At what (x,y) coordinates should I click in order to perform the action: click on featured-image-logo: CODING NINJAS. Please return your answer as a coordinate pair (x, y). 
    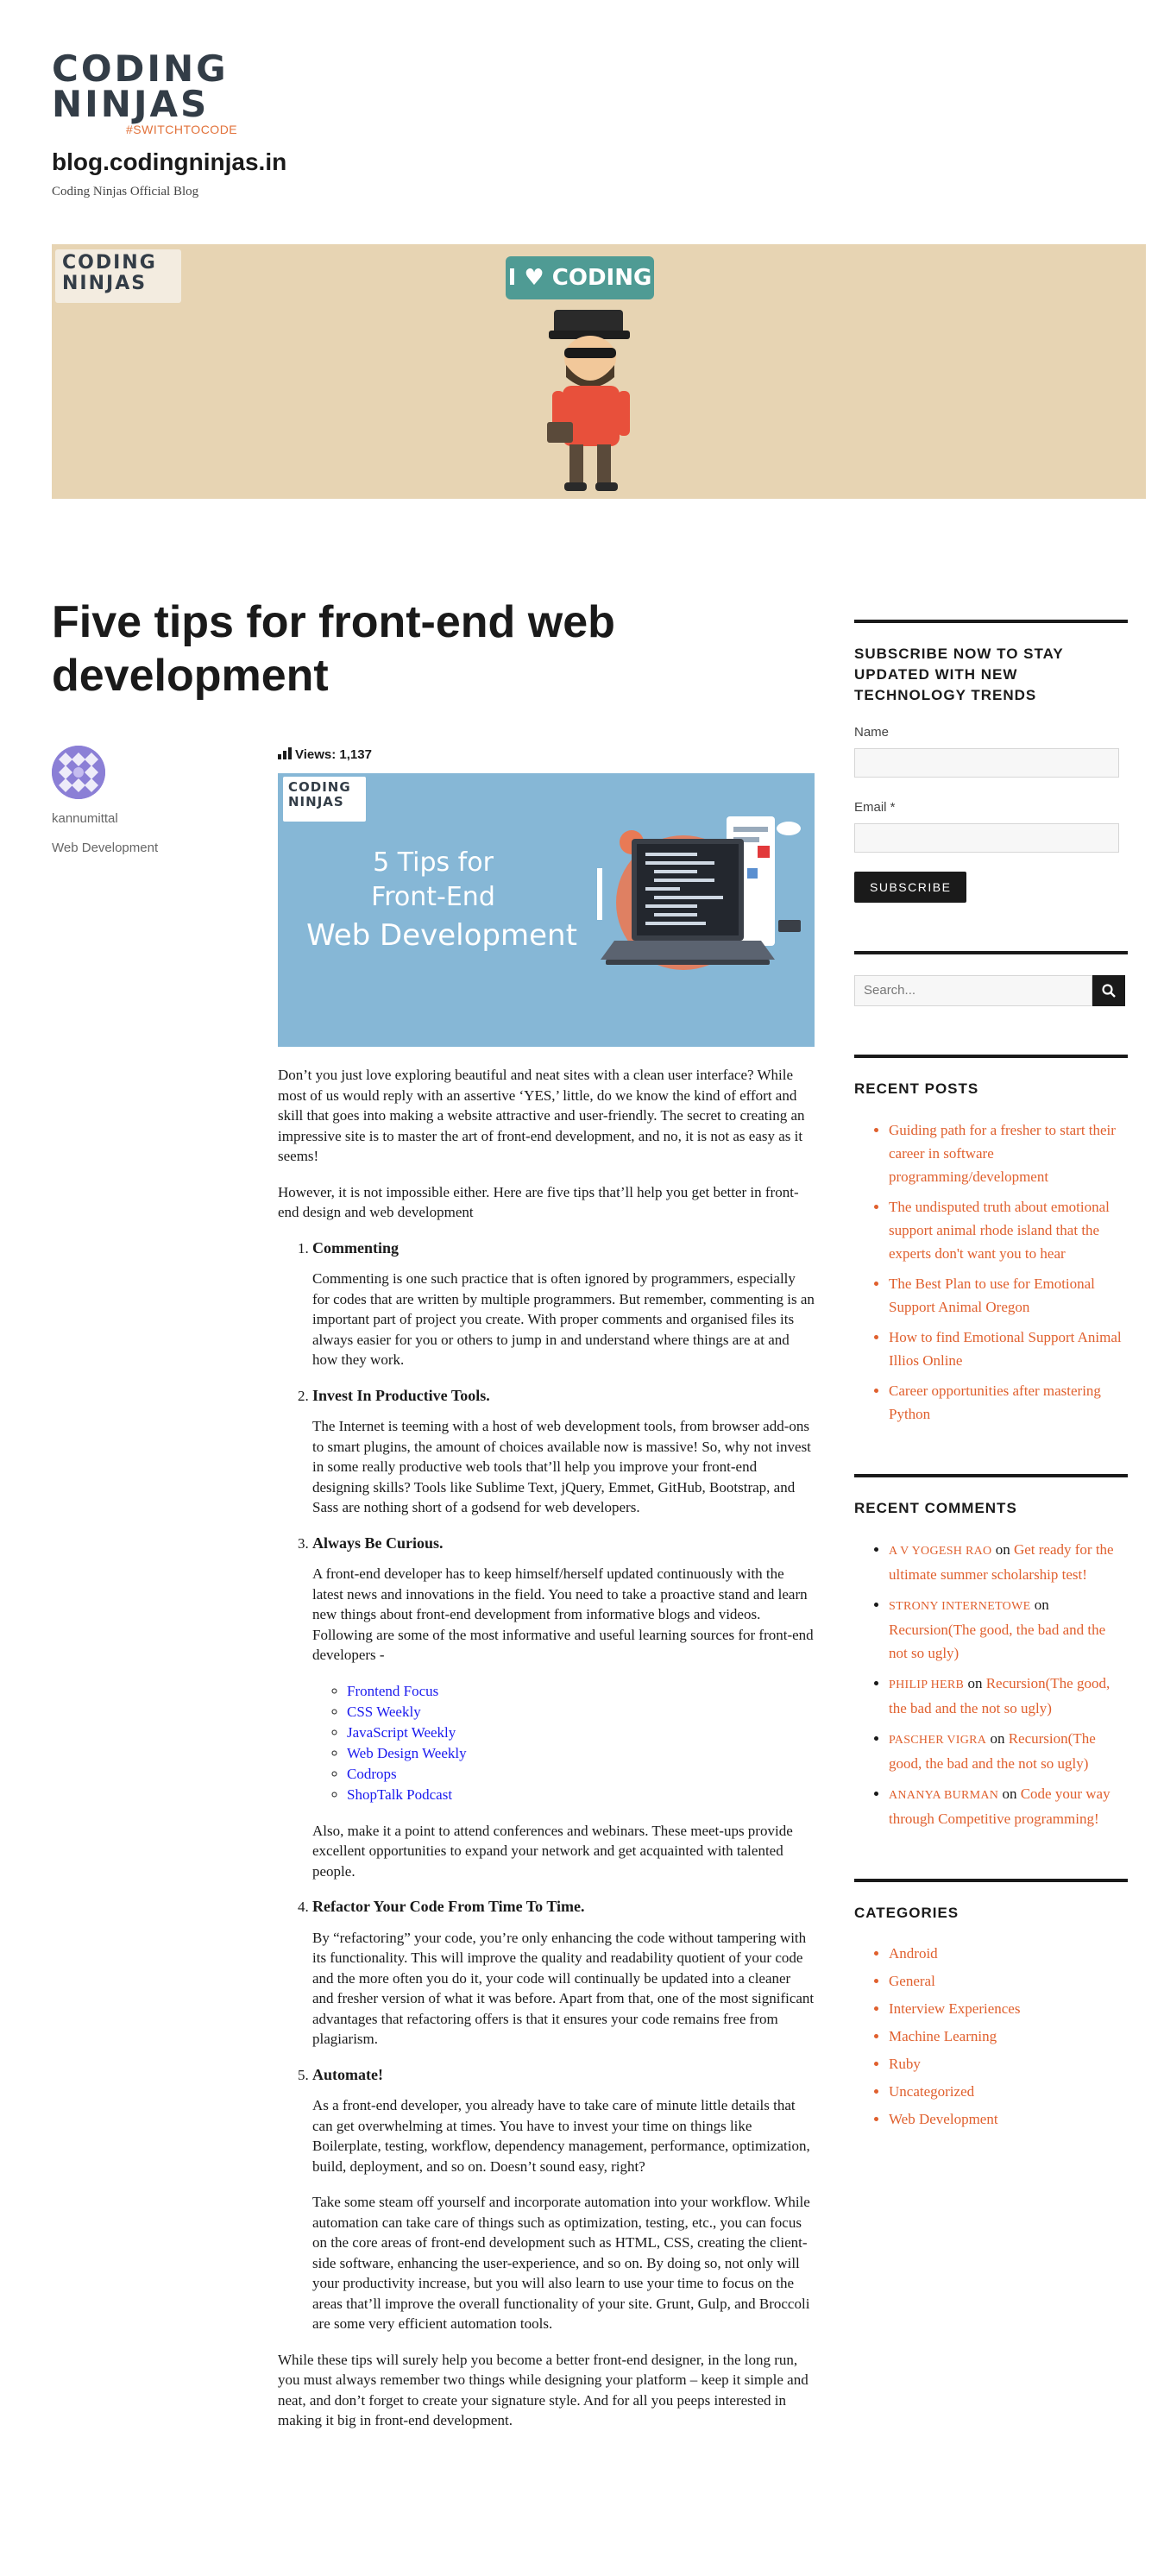
    Looking at the image, I should click on (324, 800).